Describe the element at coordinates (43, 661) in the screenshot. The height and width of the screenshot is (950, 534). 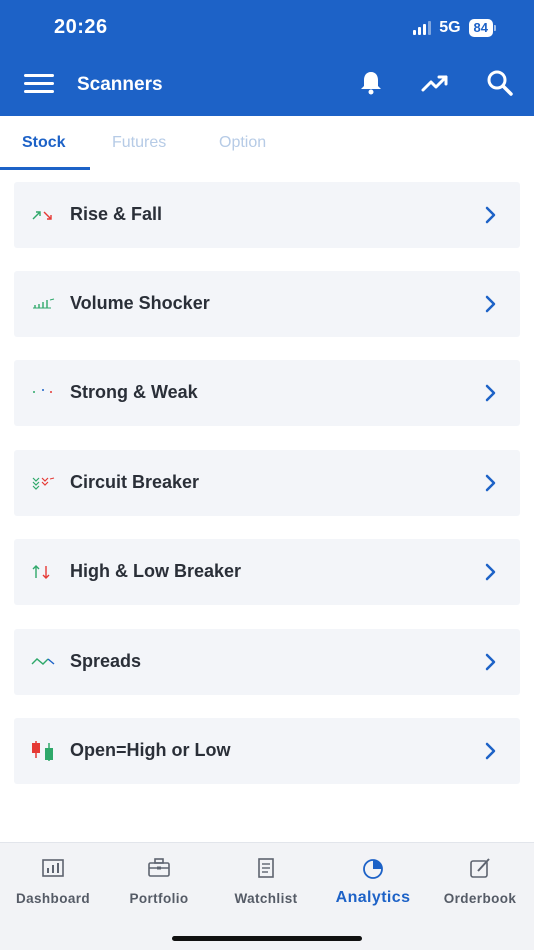
I see `wave-icon` at that location.